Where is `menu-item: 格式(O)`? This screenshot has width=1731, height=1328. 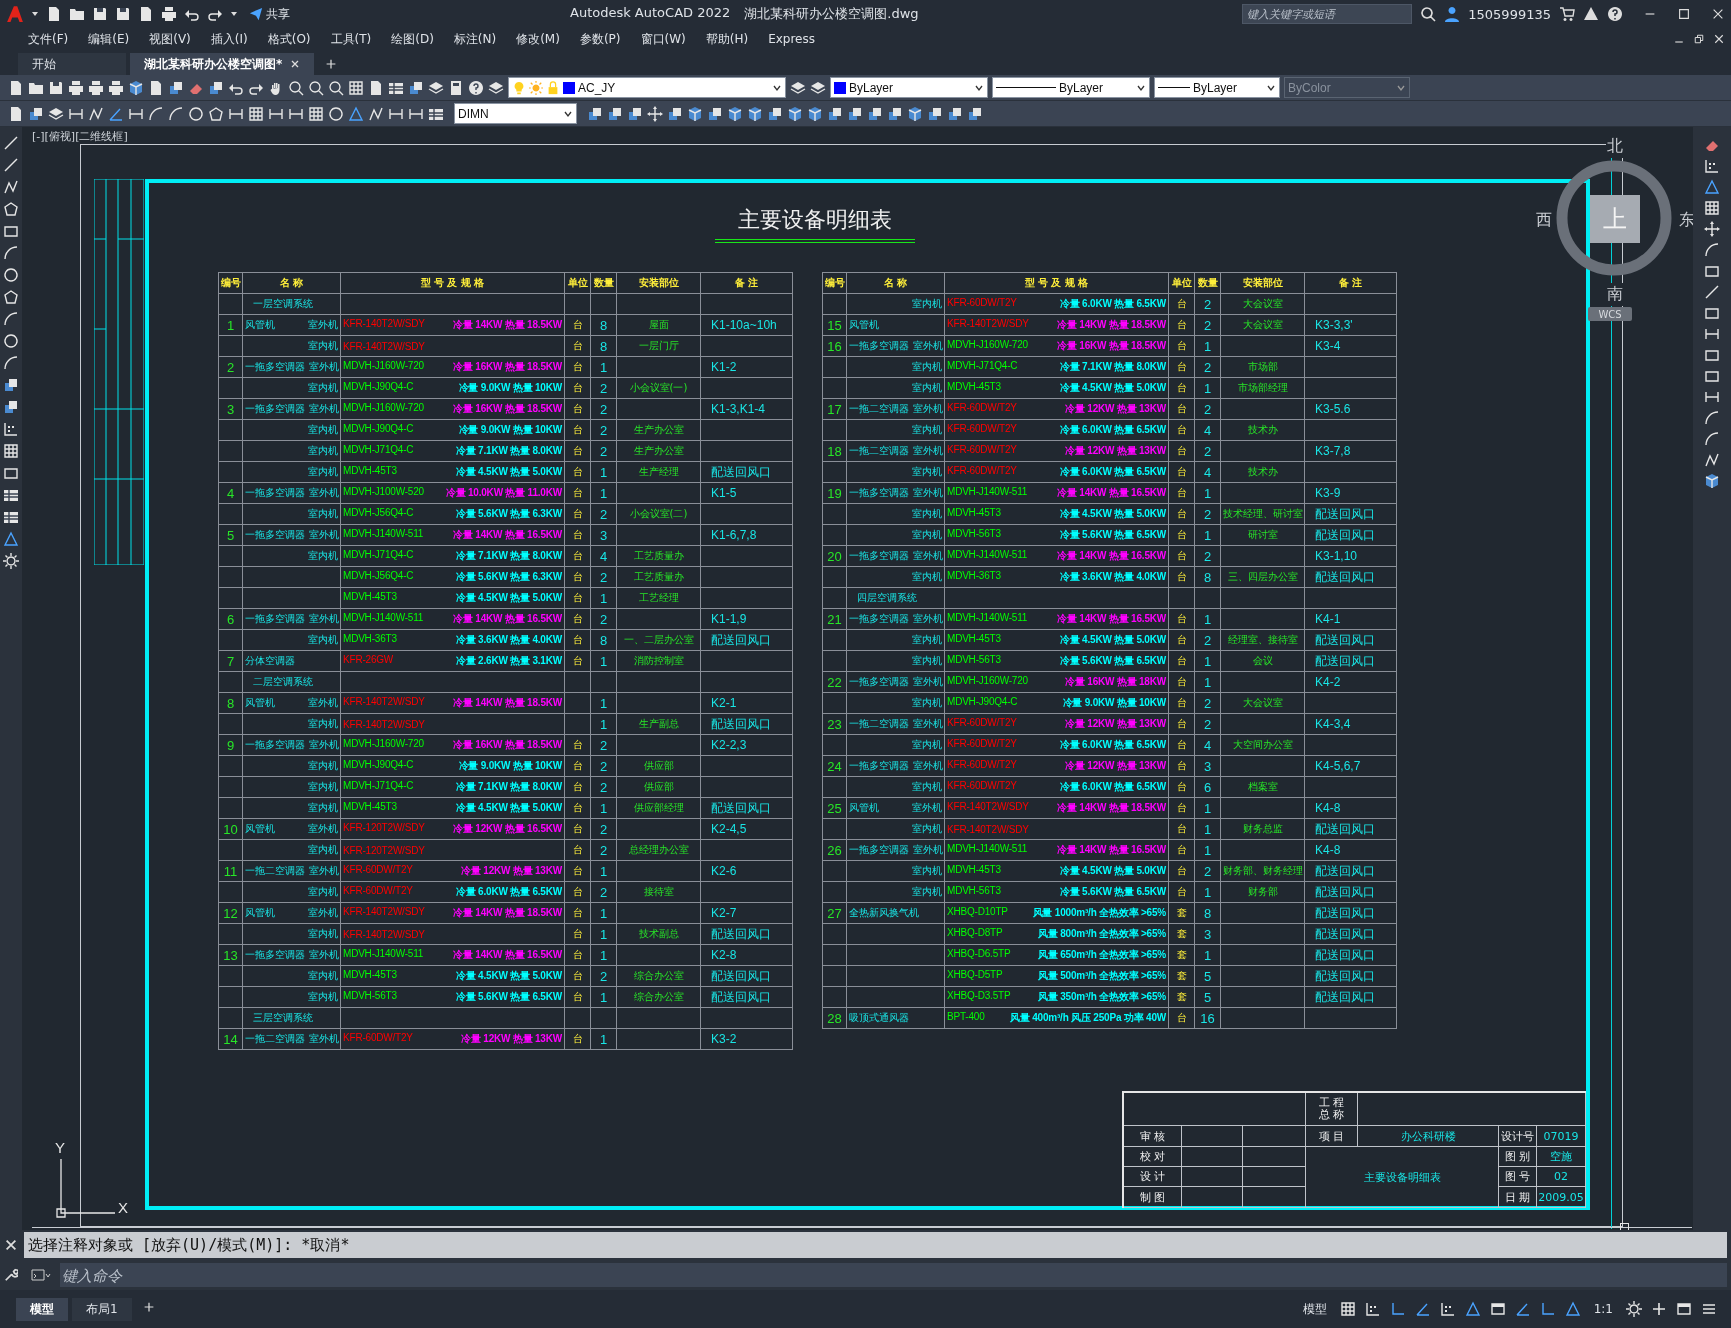
menu-item: 格式(O) is located at coordinates (289, 39).